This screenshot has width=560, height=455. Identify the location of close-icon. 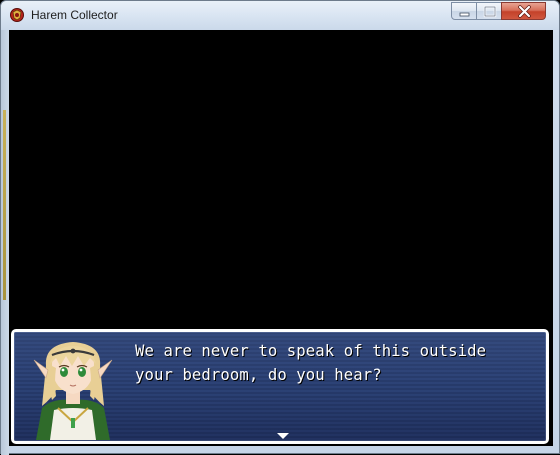
(524, 11).